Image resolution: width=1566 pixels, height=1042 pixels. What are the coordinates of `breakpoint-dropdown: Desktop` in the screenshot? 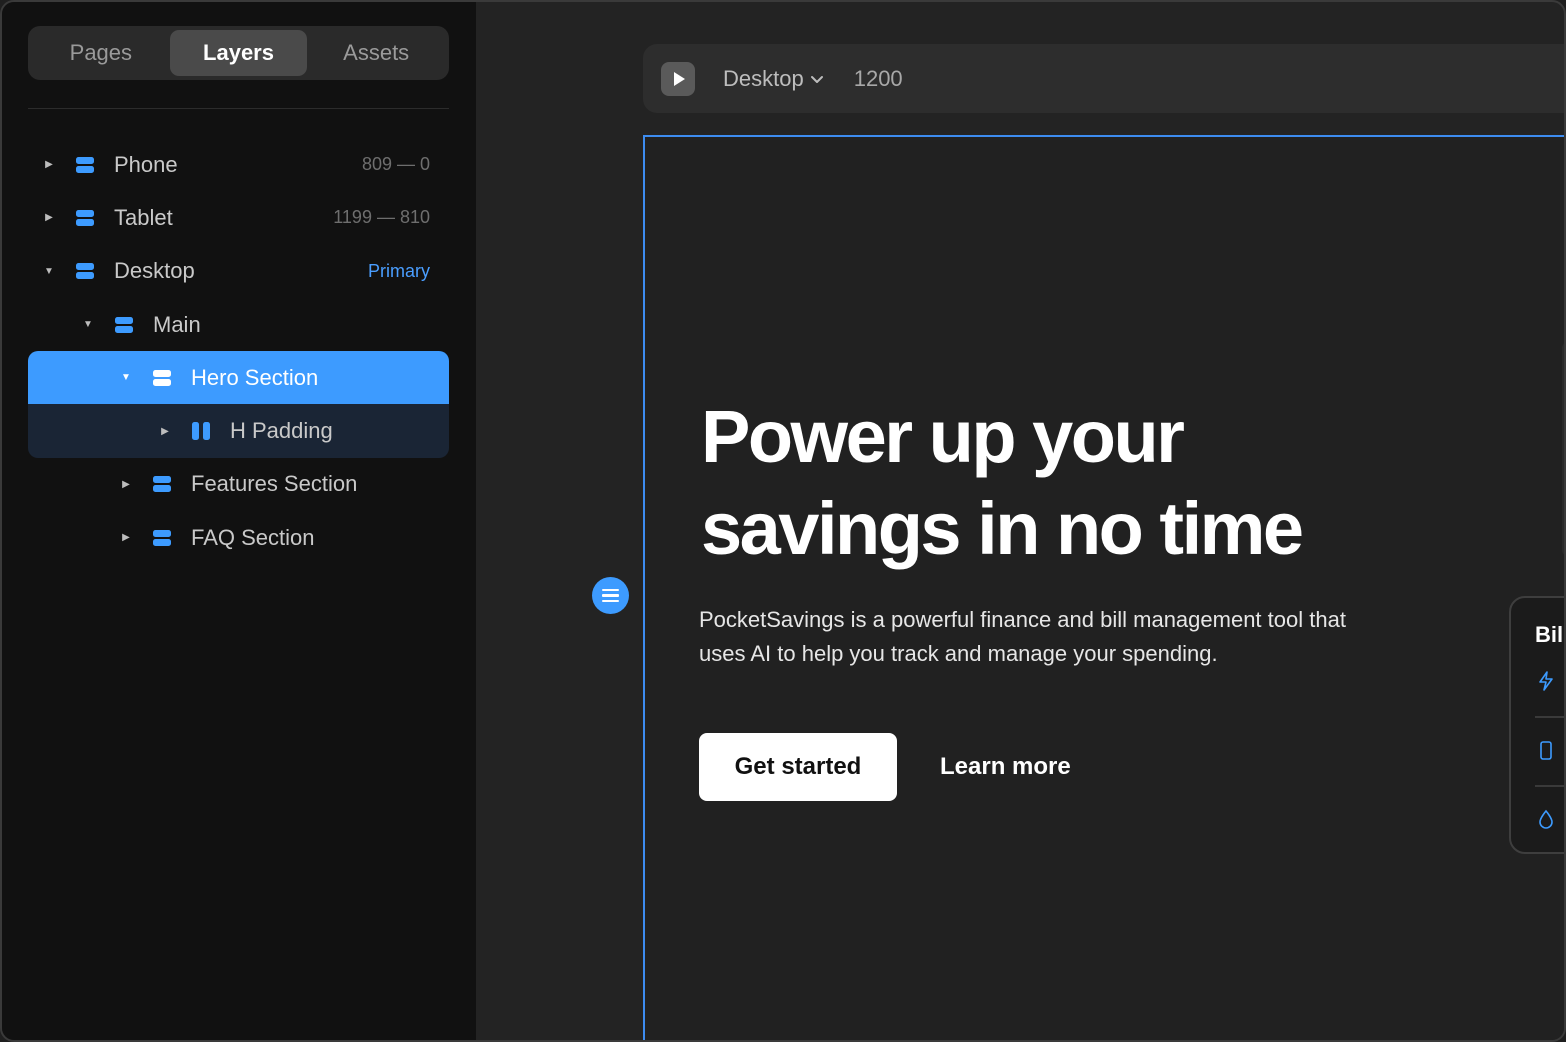 It's located at (773, 79).